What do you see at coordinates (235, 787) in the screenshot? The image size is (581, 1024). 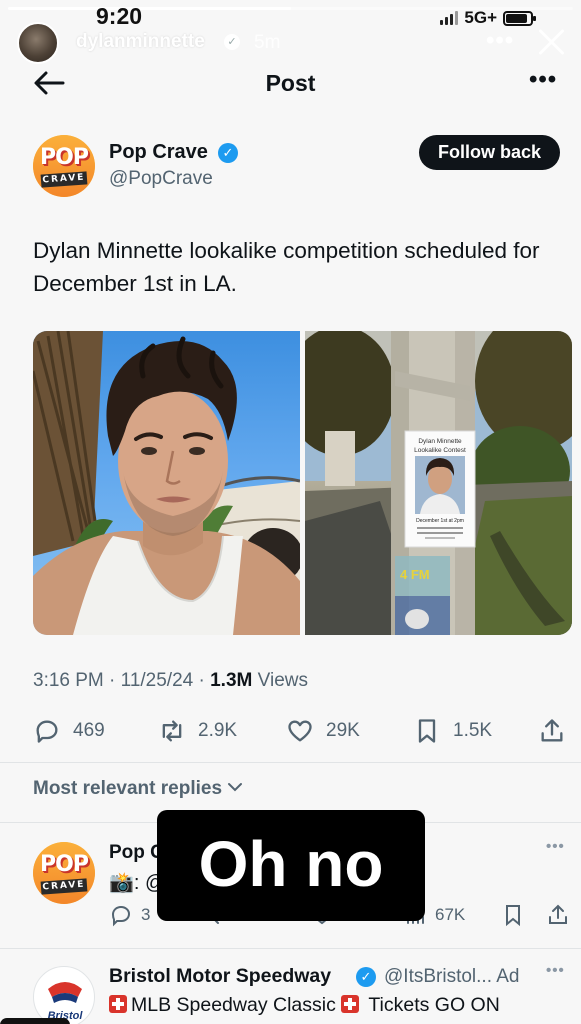 I see `chevron-down-icon` at bounding box center [235, 787].